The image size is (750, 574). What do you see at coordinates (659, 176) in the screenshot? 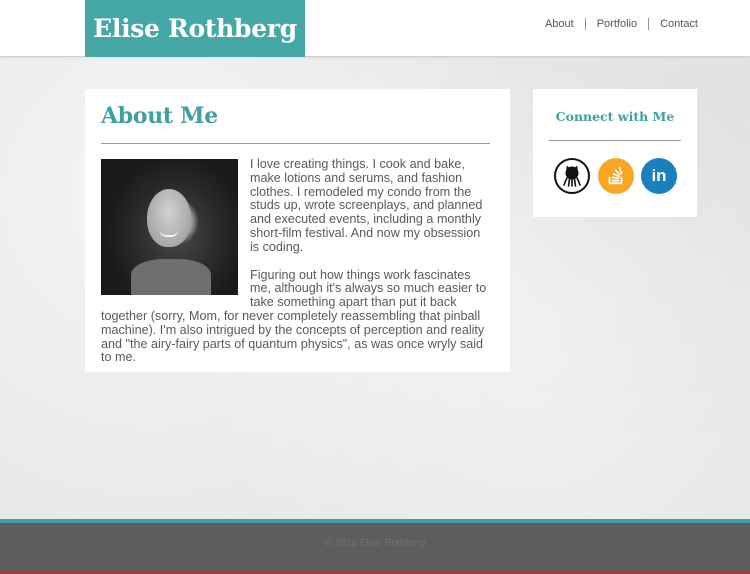
I see `linkedin-icon: in` at bounding box center [659, 176].